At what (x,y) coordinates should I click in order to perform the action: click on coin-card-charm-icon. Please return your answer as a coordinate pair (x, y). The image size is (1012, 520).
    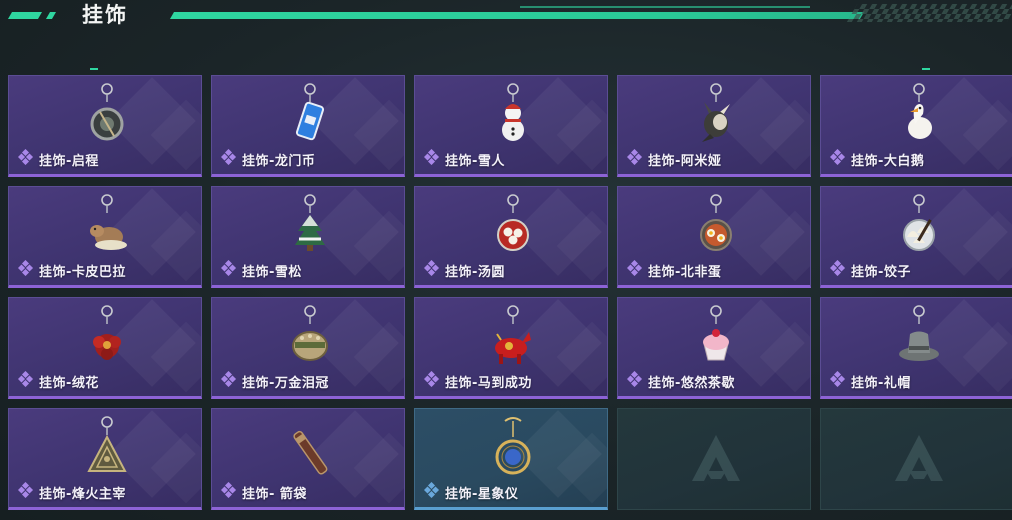
    Looking at the image, I should click on (310, 112).